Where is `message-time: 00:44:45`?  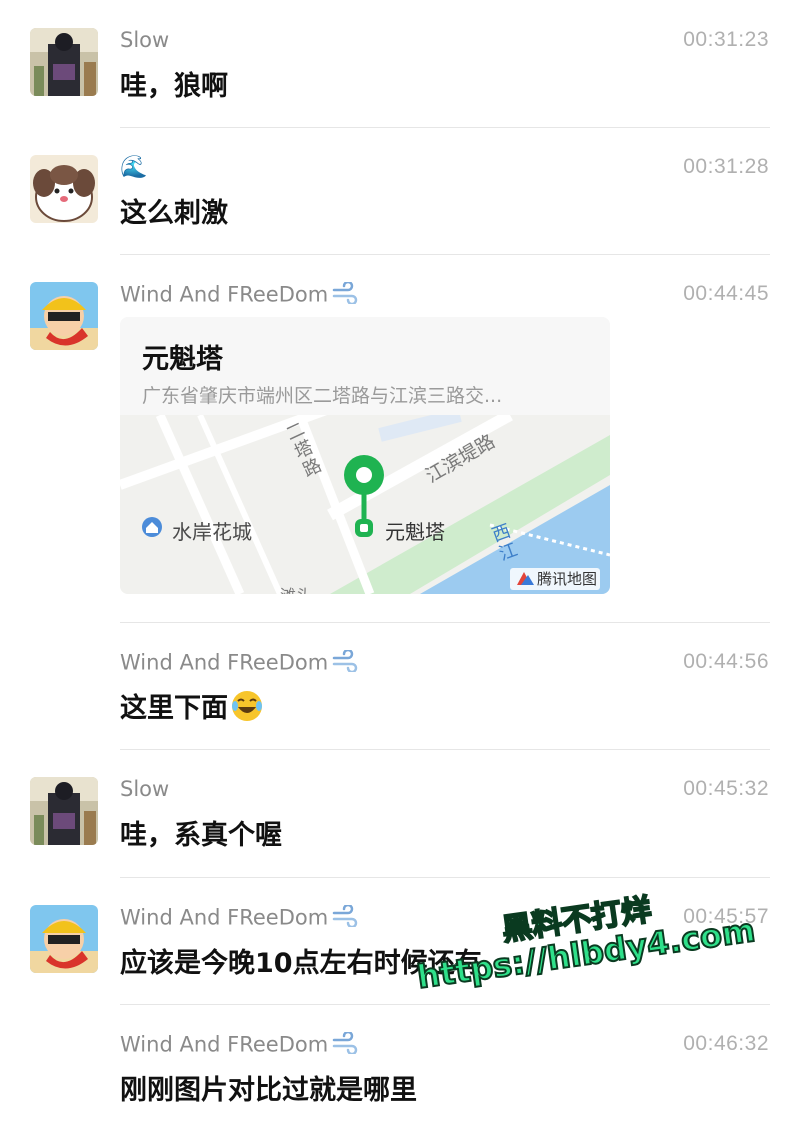 message-time: 00:44:45 is located at coordinates (726, 293).